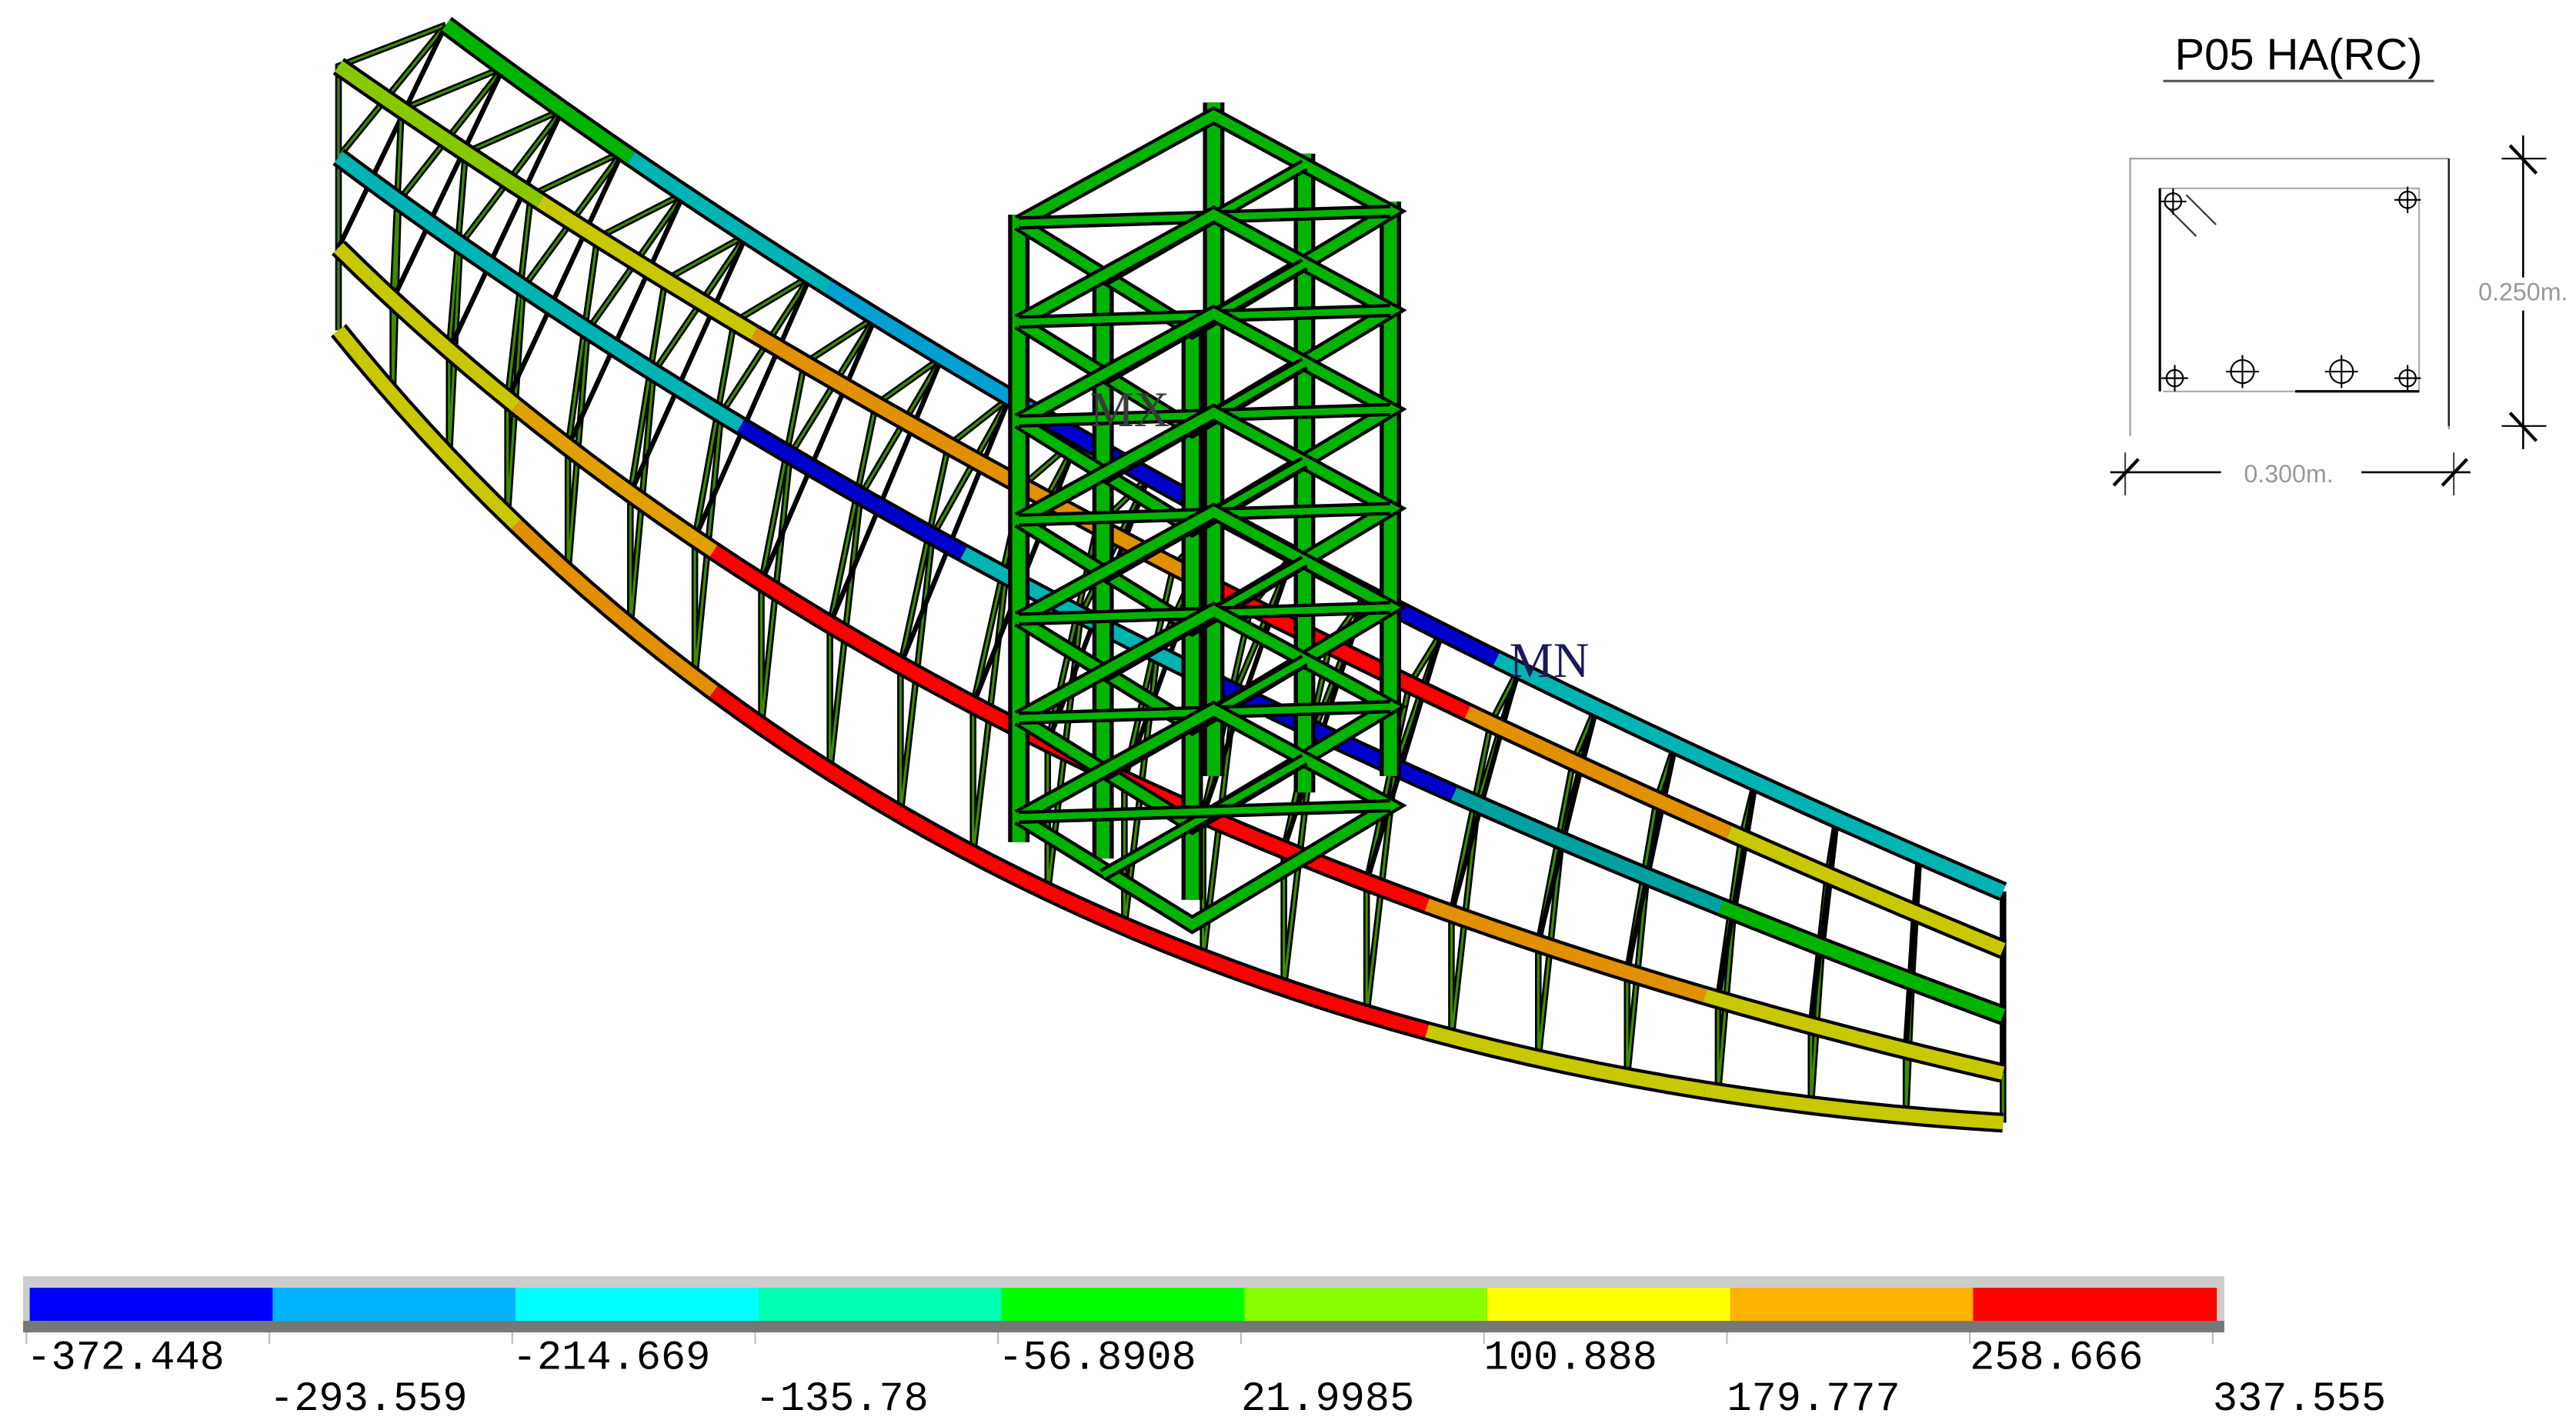 The width and height of the screenshot is (2576, 1420). I want to click on legend-tick-label: -214.669, so click(612, 1358).